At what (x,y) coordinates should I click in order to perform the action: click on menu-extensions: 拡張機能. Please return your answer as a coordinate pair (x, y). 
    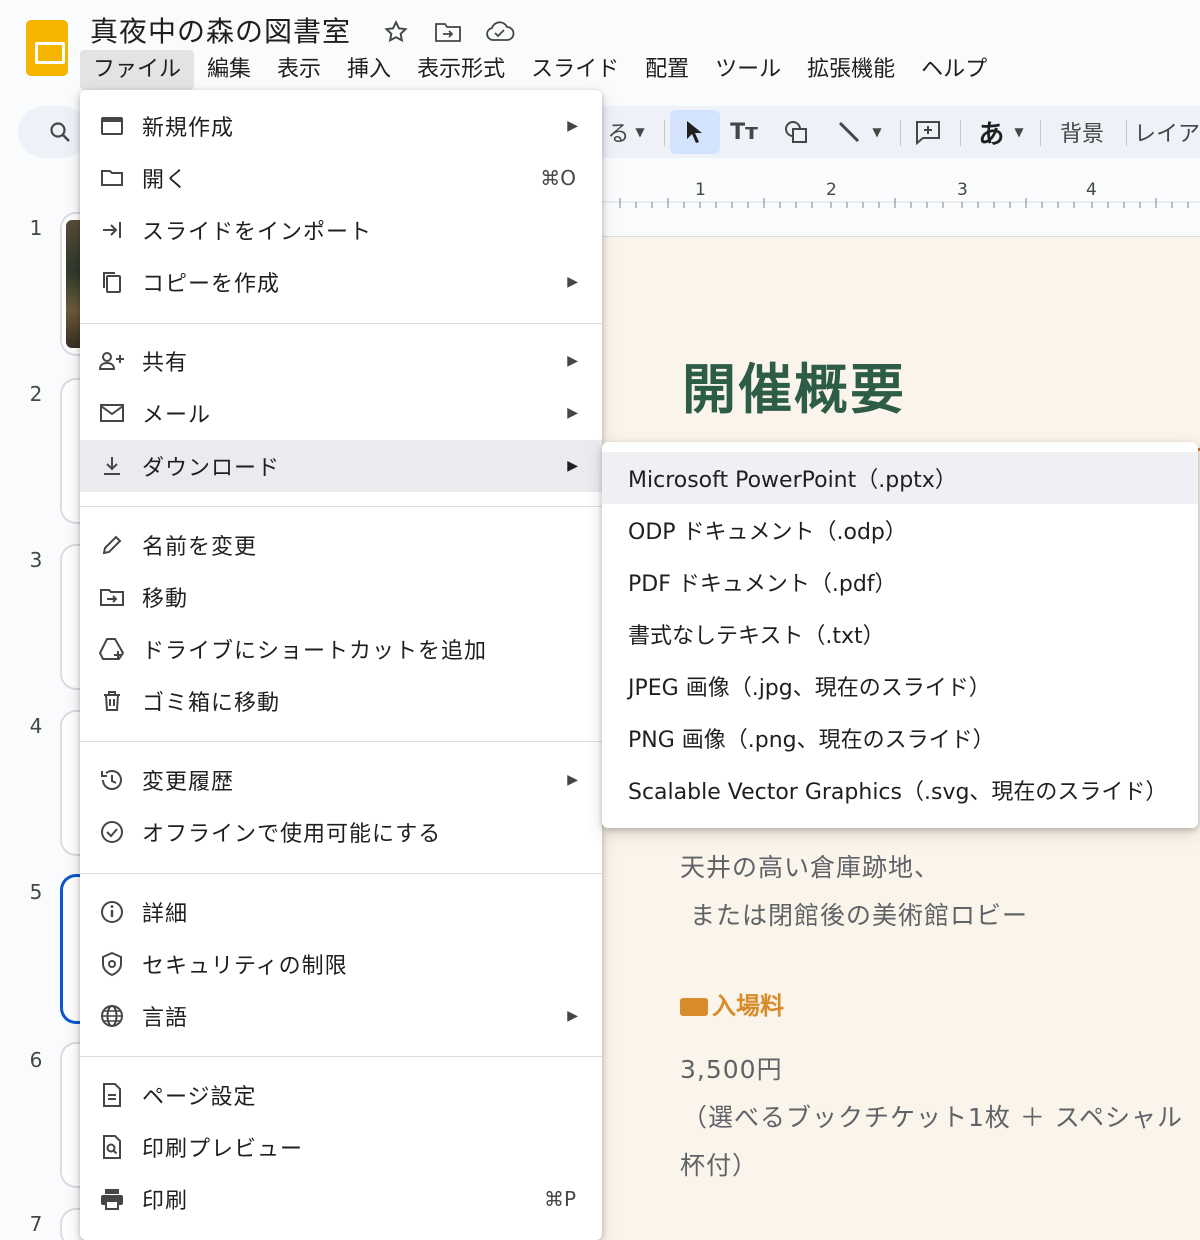
    Looking at the image, I should click on (851, 70).